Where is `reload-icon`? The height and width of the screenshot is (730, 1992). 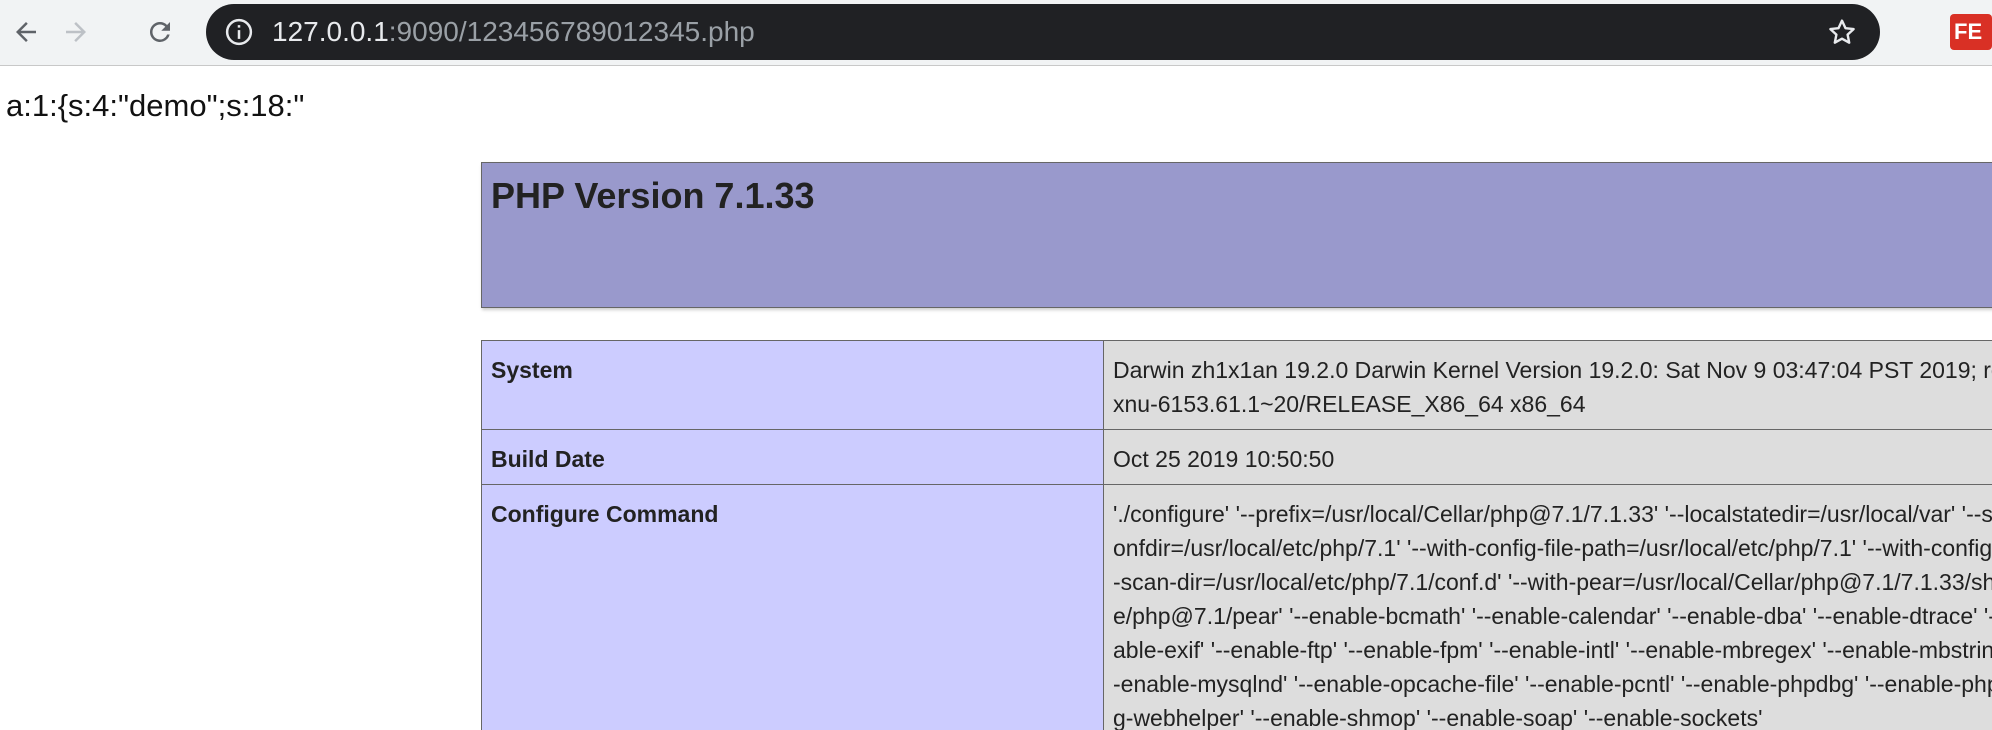 reload-icon is located at coordinates (159, 31).